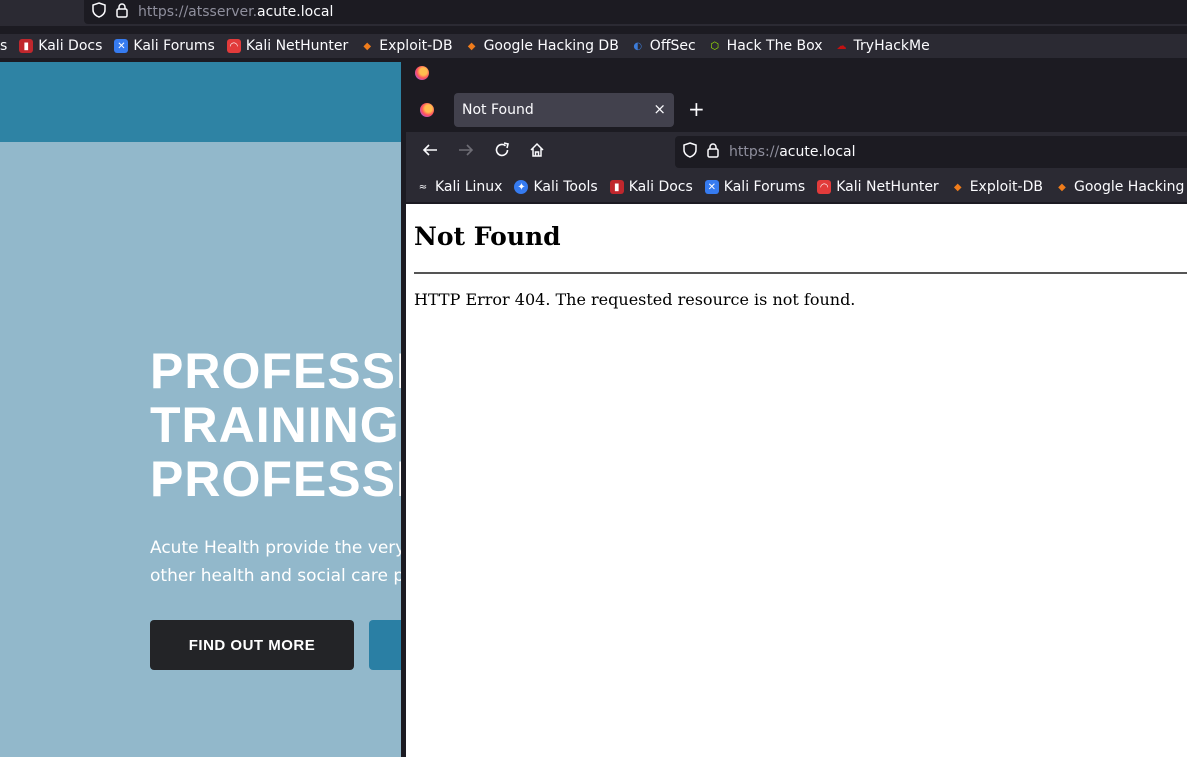  Describe the element at coordinates (765, 46) in the screenshot. I see `bookmark-hack-the-box: ⬡ Hack The Box` at that location.